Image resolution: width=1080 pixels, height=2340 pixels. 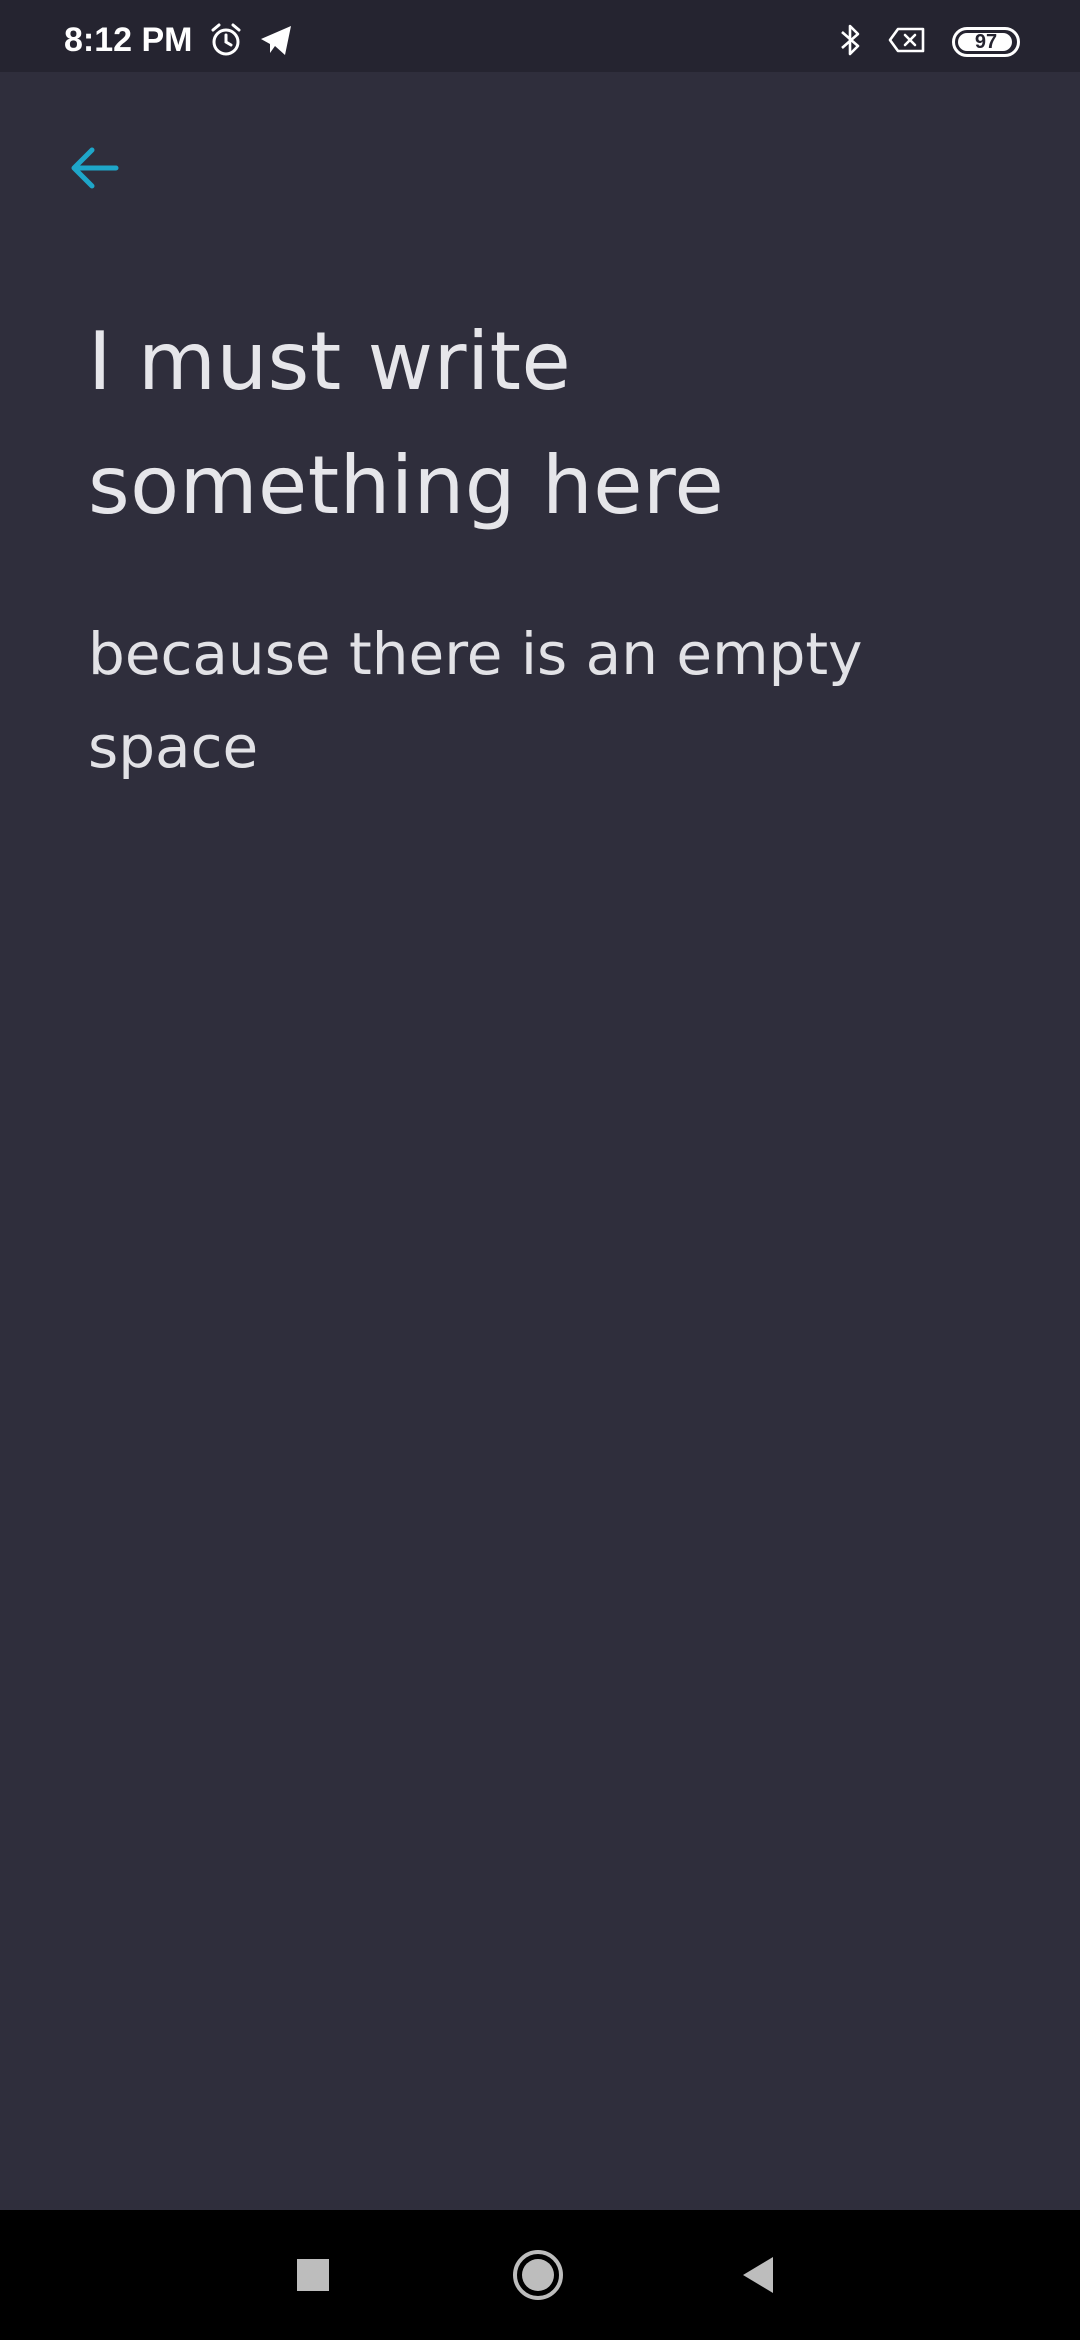 I want to click on navigation-bar, so click(x=540, y=2275).